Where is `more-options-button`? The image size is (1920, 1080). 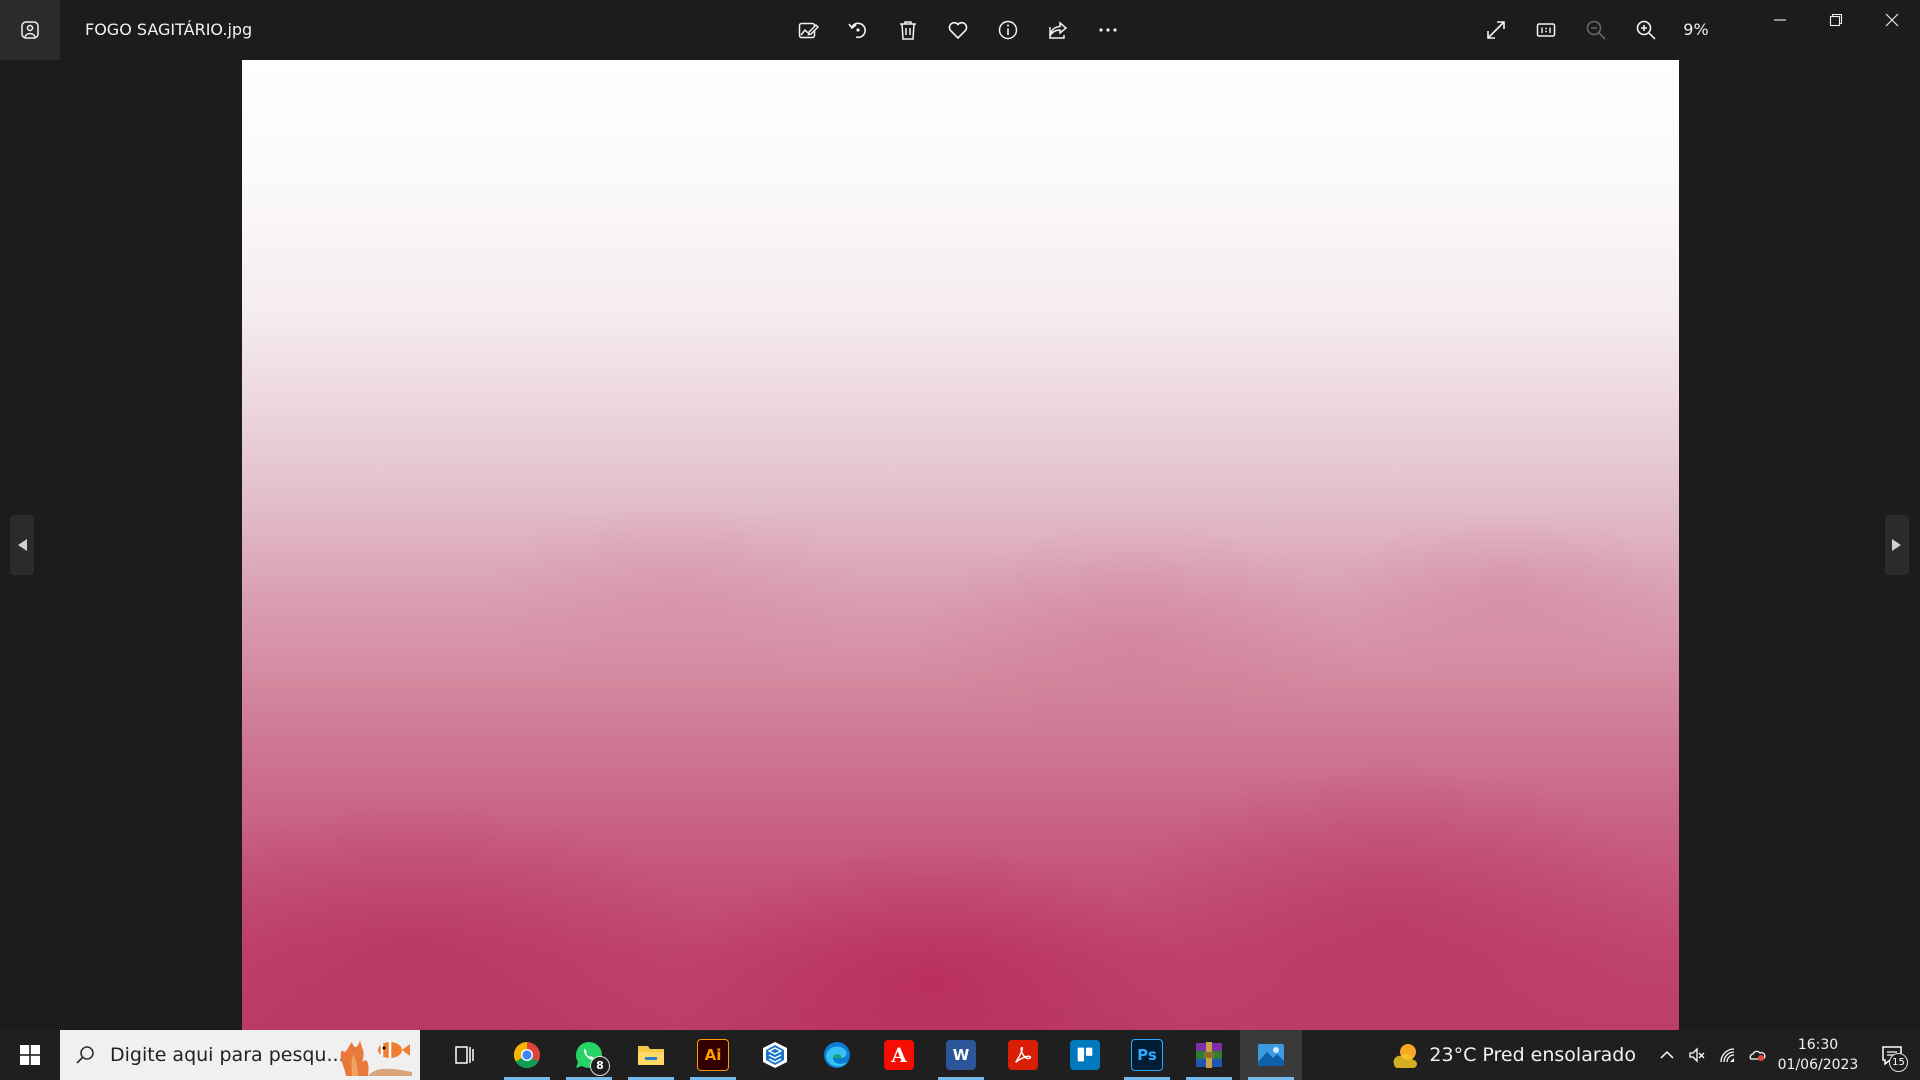
more-options-button is located at coordinates (1108, 30).